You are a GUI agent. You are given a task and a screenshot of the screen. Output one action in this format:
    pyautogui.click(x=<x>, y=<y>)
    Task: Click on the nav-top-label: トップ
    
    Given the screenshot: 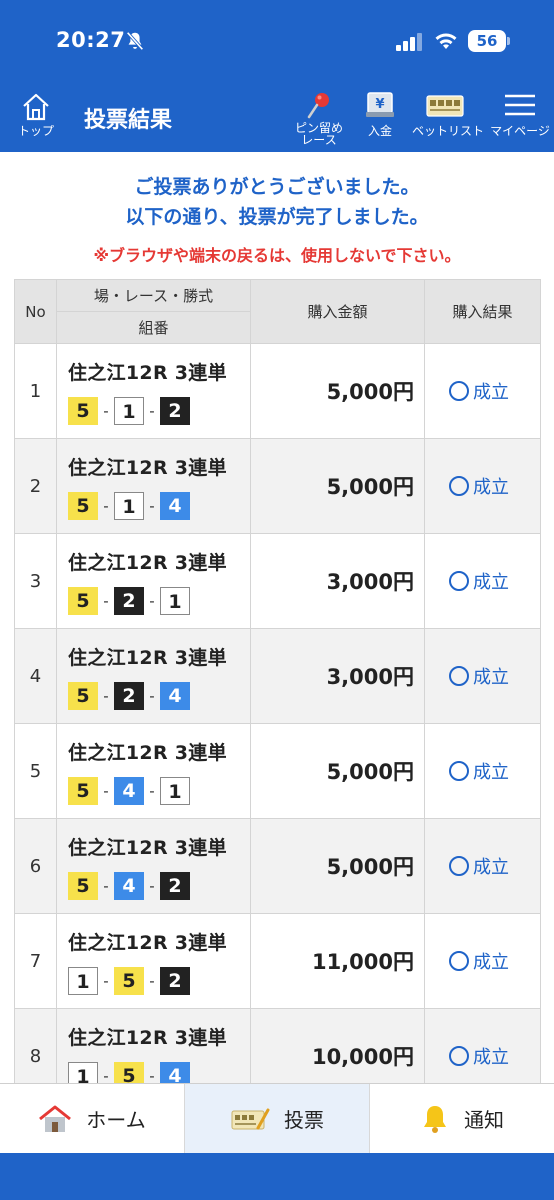 What is the action you would take?
    pyautogui.click(x=35, y=131)
    